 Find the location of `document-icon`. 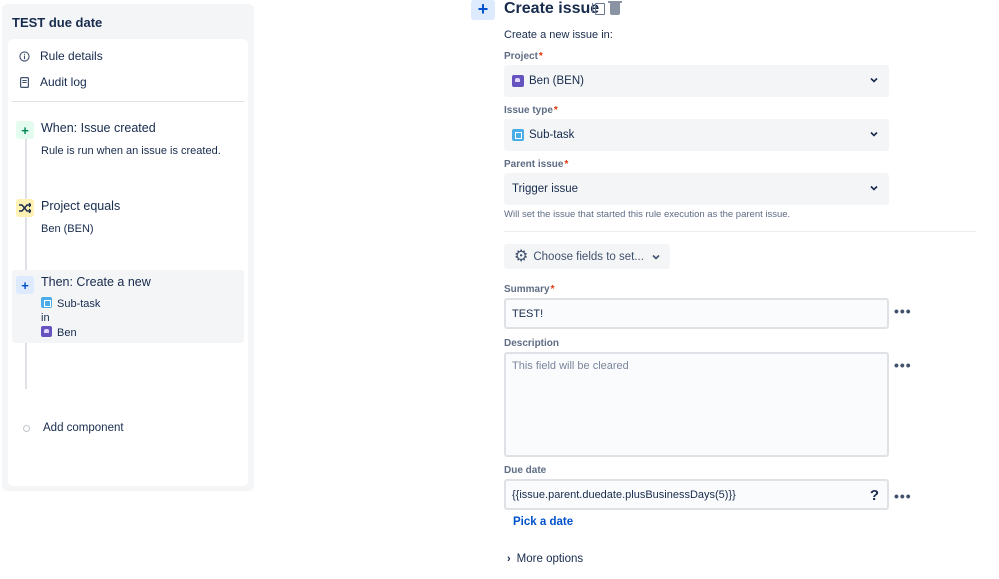

document-icon is located at coordinates (24, 82).